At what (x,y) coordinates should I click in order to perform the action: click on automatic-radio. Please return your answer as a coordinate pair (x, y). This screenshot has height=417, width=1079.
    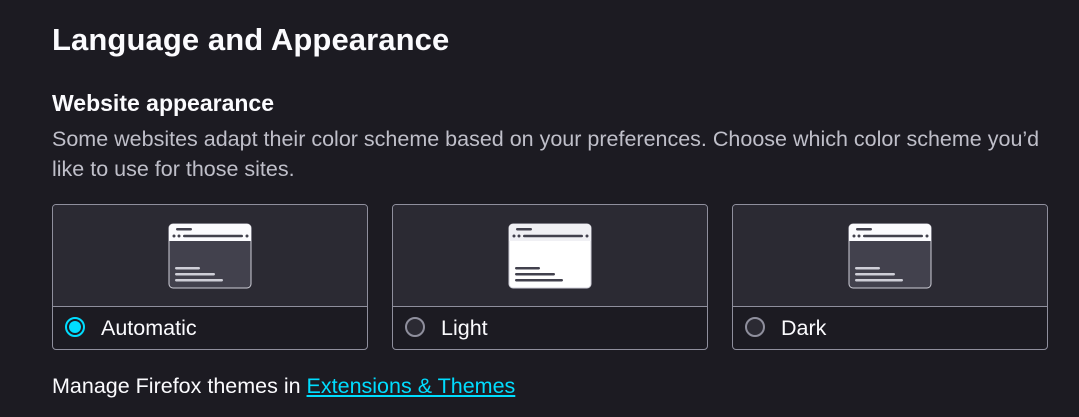
    Looking at the image, I should click on (75, 327).